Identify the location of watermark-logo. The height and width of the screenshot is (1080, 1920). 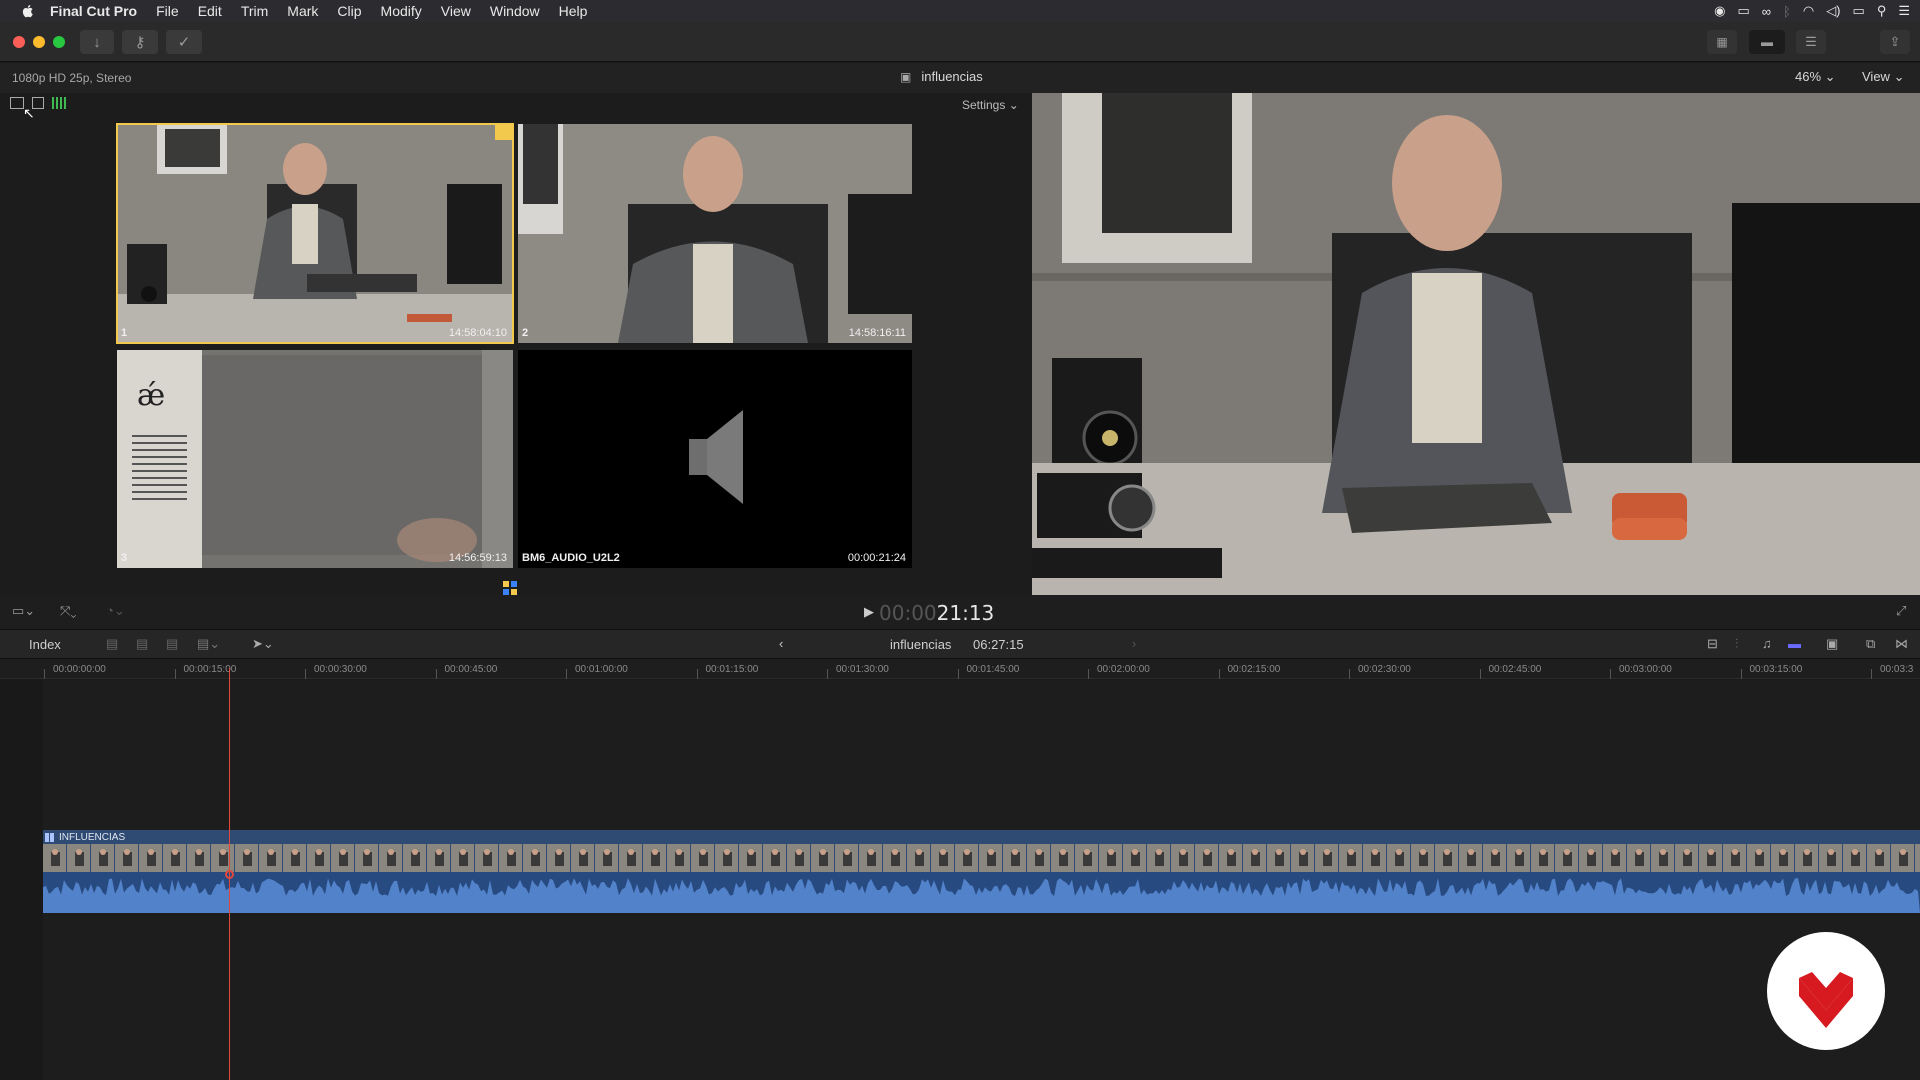
(1826, 991).